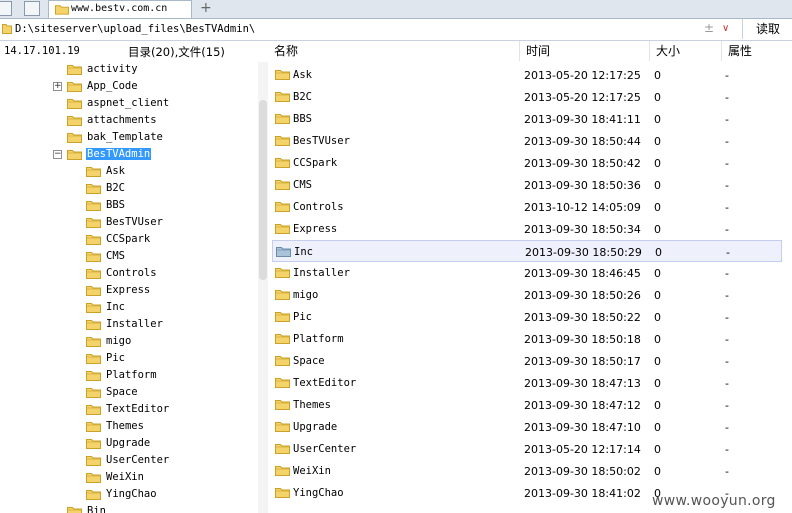  What do you see at coordinates (527, 295) in the screenshot?
I see `file-row: migo 2013-09-30 18:50:26 0 -` at bounding box center [527, 295].